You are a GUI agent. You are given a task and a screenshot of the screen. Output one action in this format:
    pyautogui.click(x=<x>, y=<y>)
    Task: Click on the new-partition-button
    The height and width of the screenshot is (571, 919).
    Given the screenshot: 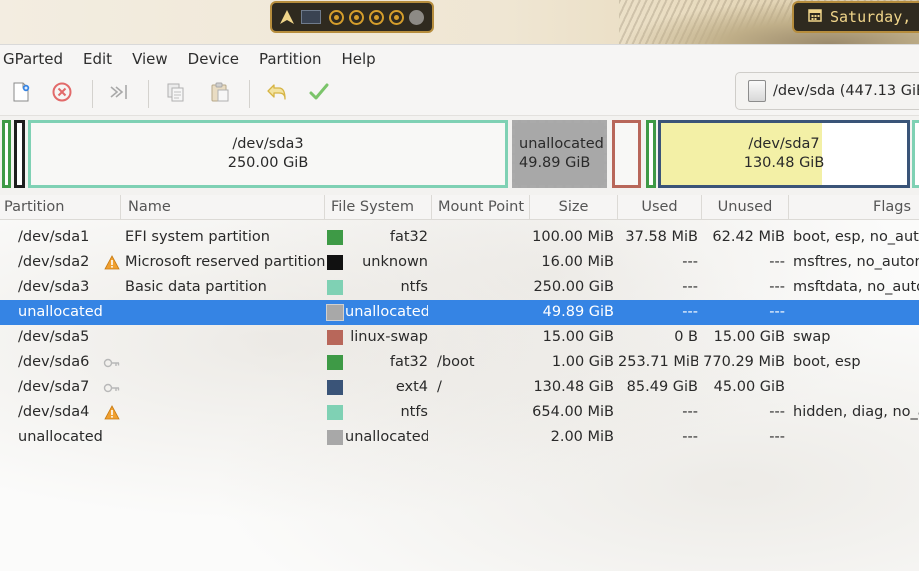 What is the action you would take?
    pyautogui.click(x=21, y=94)
    